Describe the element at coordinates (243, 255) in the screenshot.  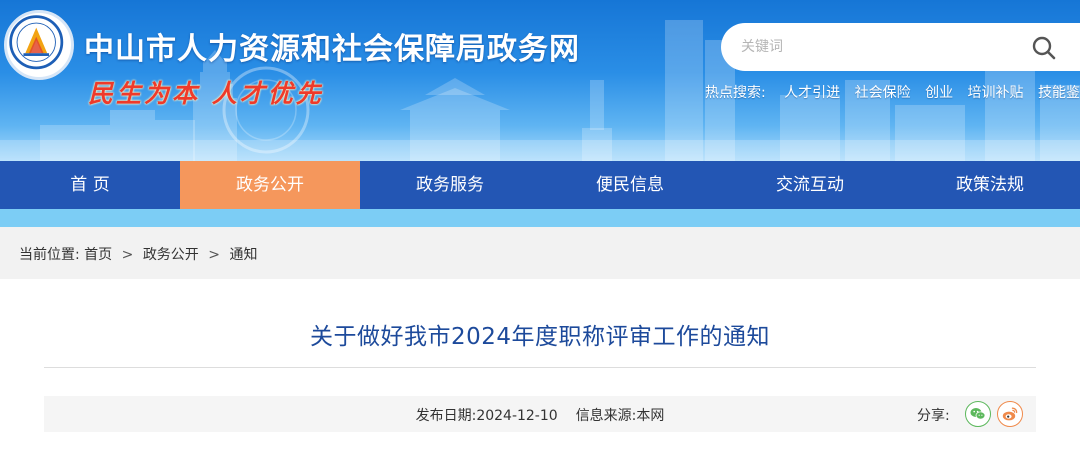
I see `breadcrumb-notice: 通知` at that location.